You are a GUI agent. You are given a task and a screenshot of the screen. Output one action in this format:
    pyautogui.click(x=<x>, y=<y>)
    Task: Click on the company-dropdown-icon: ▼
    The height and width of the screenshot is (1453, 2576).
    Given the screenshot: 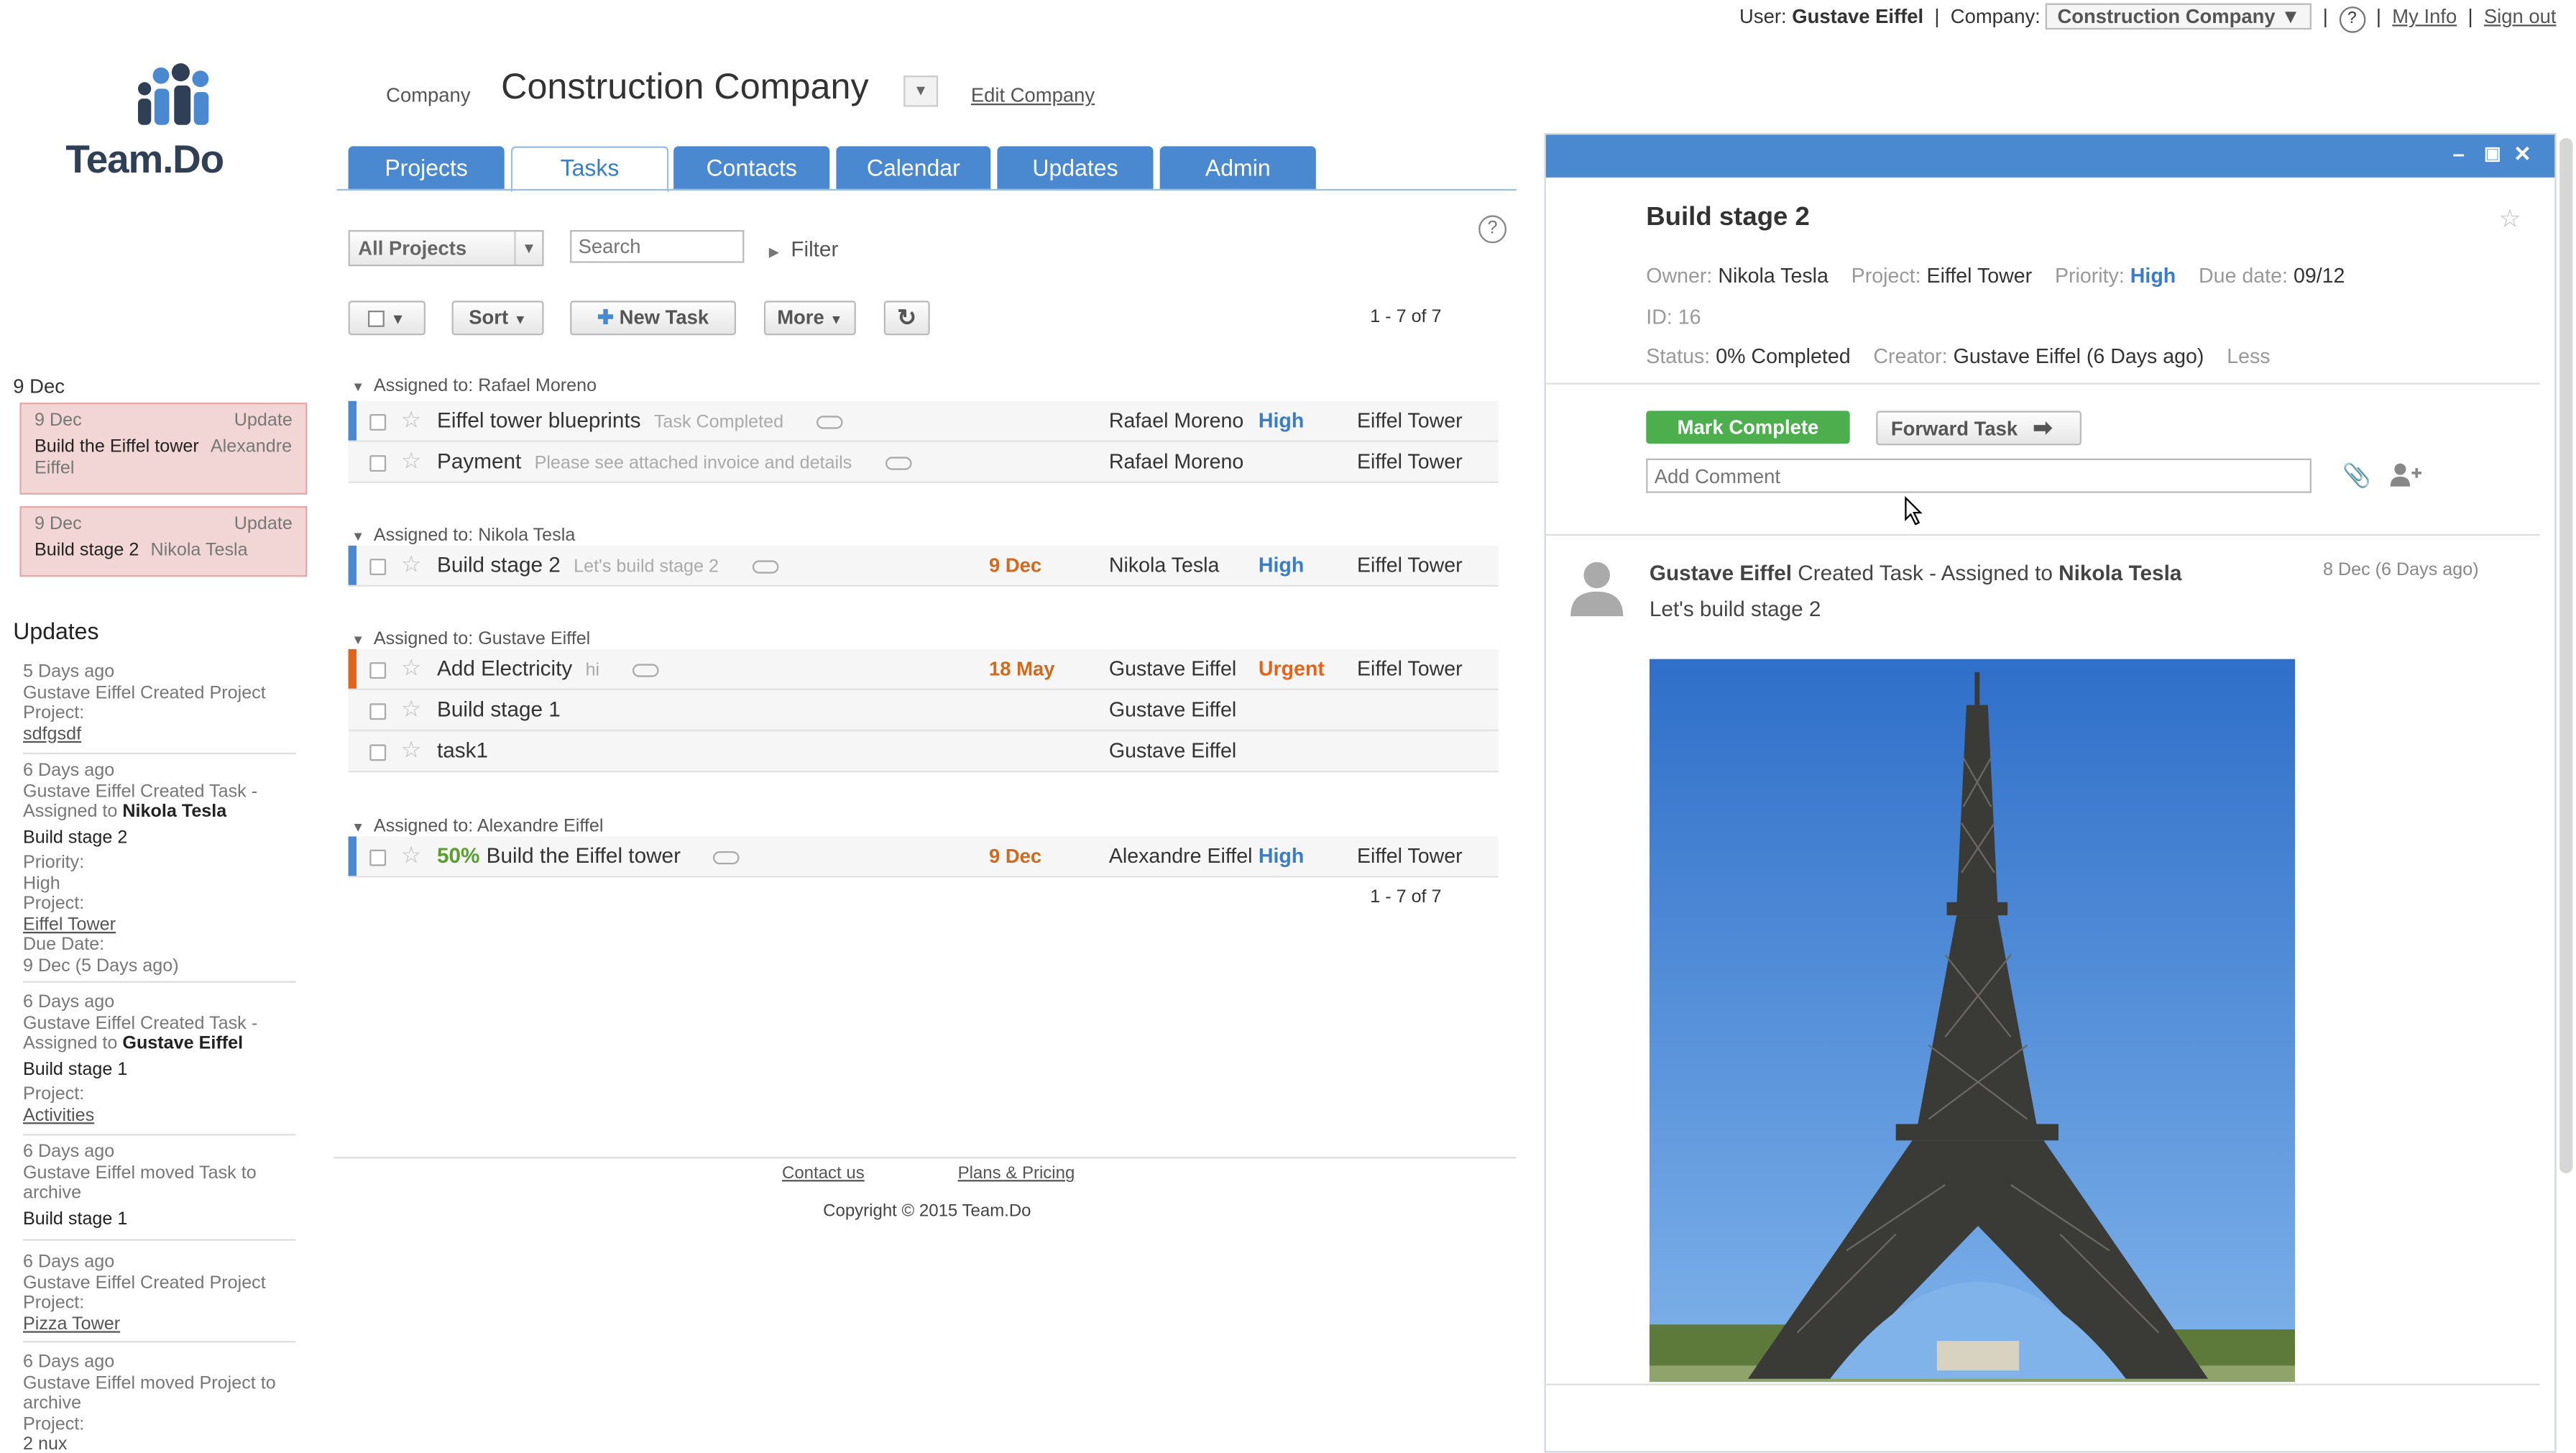 What is the action you would take?
    pyautogui.click(x=921, y=91)
    